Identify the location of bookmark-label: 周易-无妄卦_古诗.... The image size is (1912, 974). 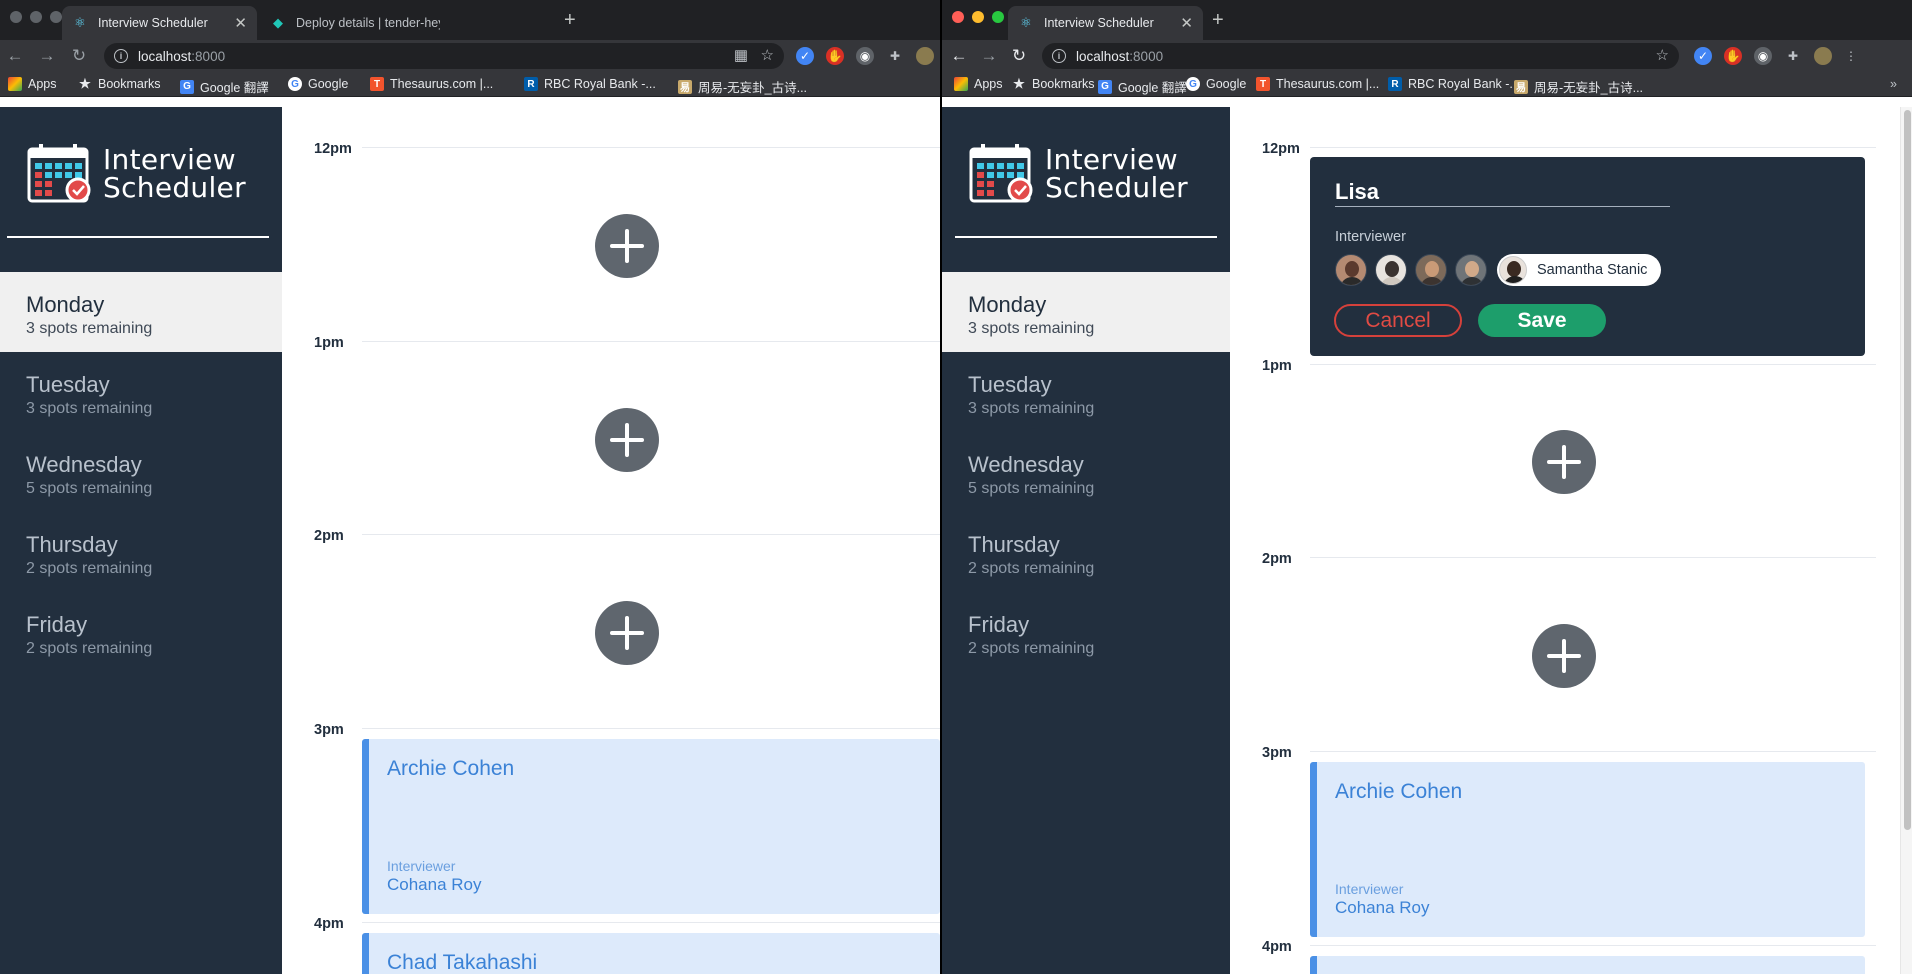
(753, 88).